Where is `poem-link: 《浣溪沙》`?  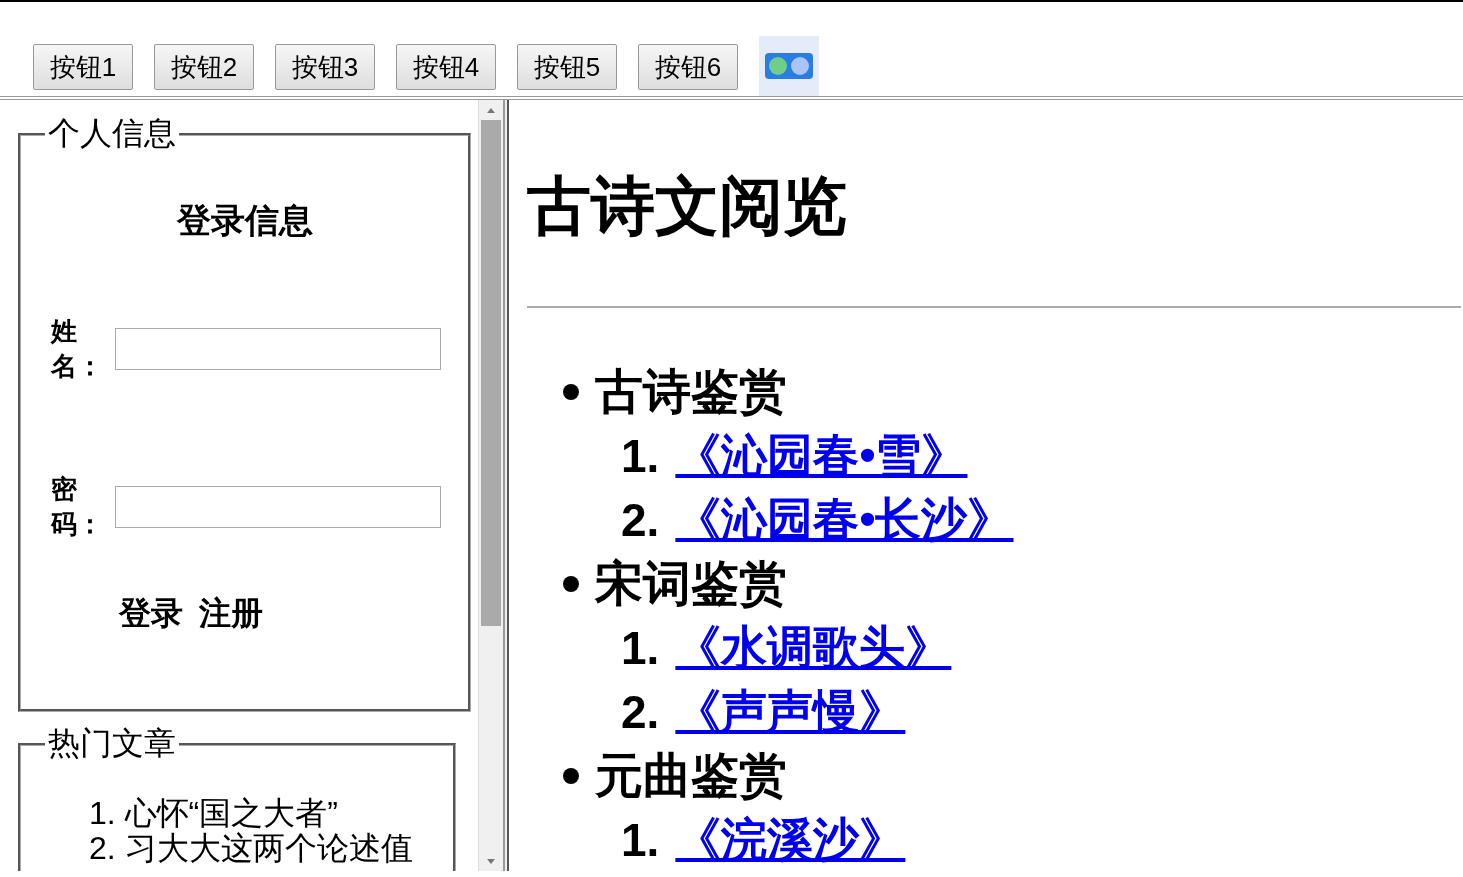 poem-link: 《浣溪沙》 is located at coordinates (790, 840).